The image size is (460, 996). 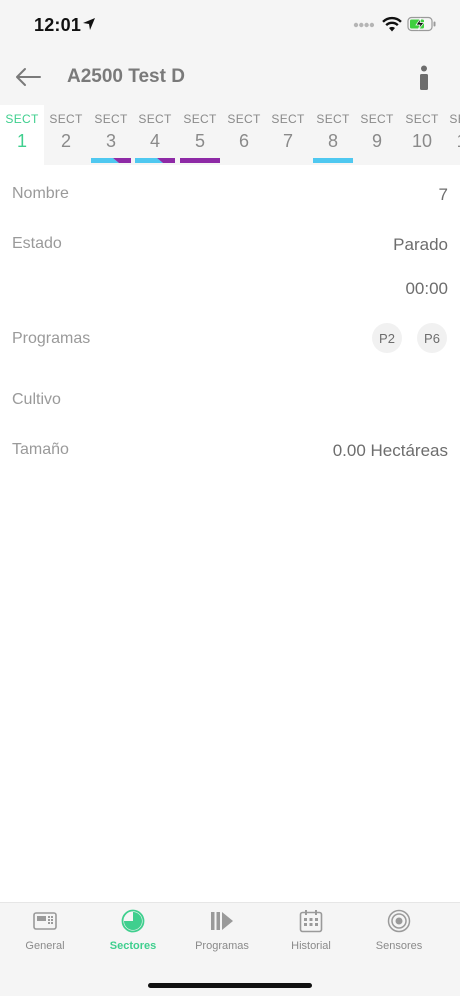 I want to click on estado-label: Estado, so click(x=37, y=243).